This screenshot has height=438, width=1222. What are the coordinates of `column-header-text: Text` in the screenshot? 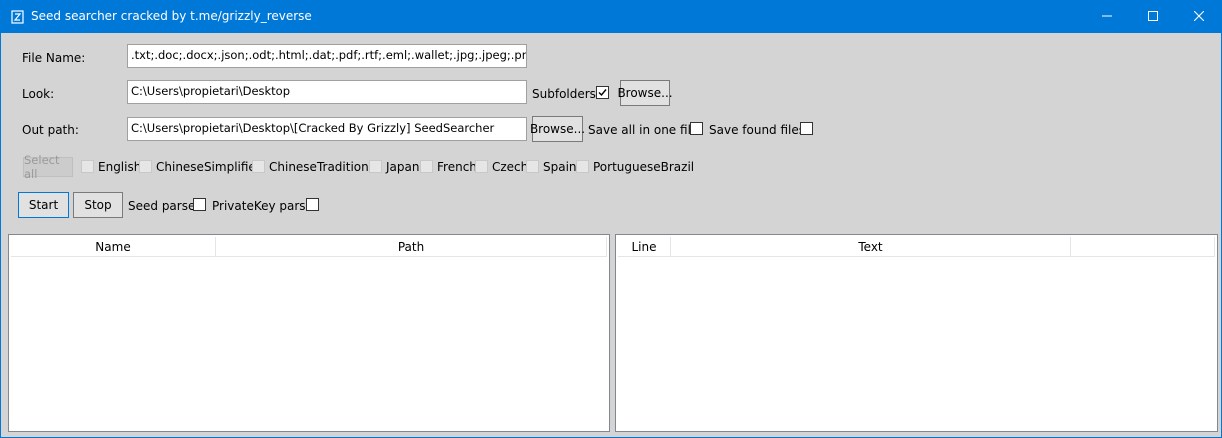 It's located at (871, 247).